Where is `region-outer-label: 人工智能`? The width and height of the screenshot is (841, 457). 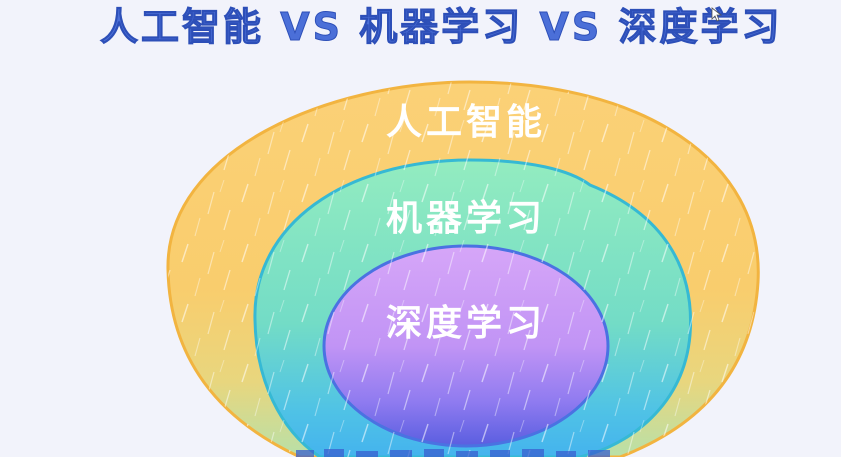 region-outer-label: 人工智能 is located at coordinates (466, 122).